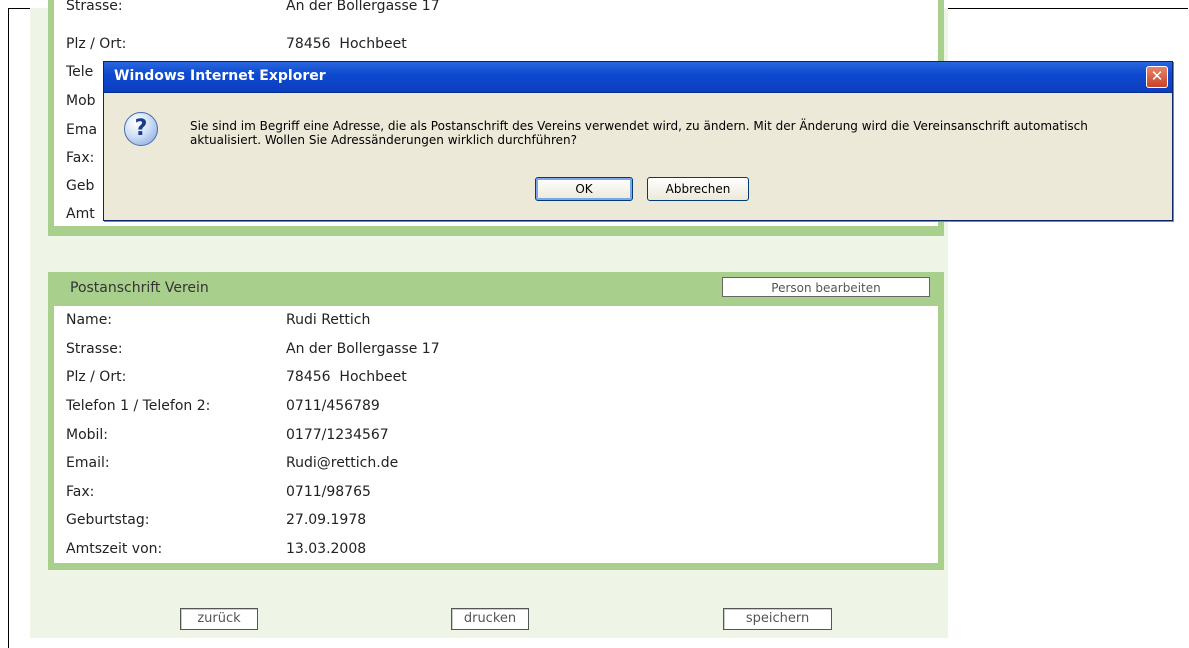 Image resolution: width=1189 pixels, height=648 pixels. What do you see at coordinates (108, 520) in the screenshot?
I see `row-label: Geburtstag:` at bounding box center [108, 520].